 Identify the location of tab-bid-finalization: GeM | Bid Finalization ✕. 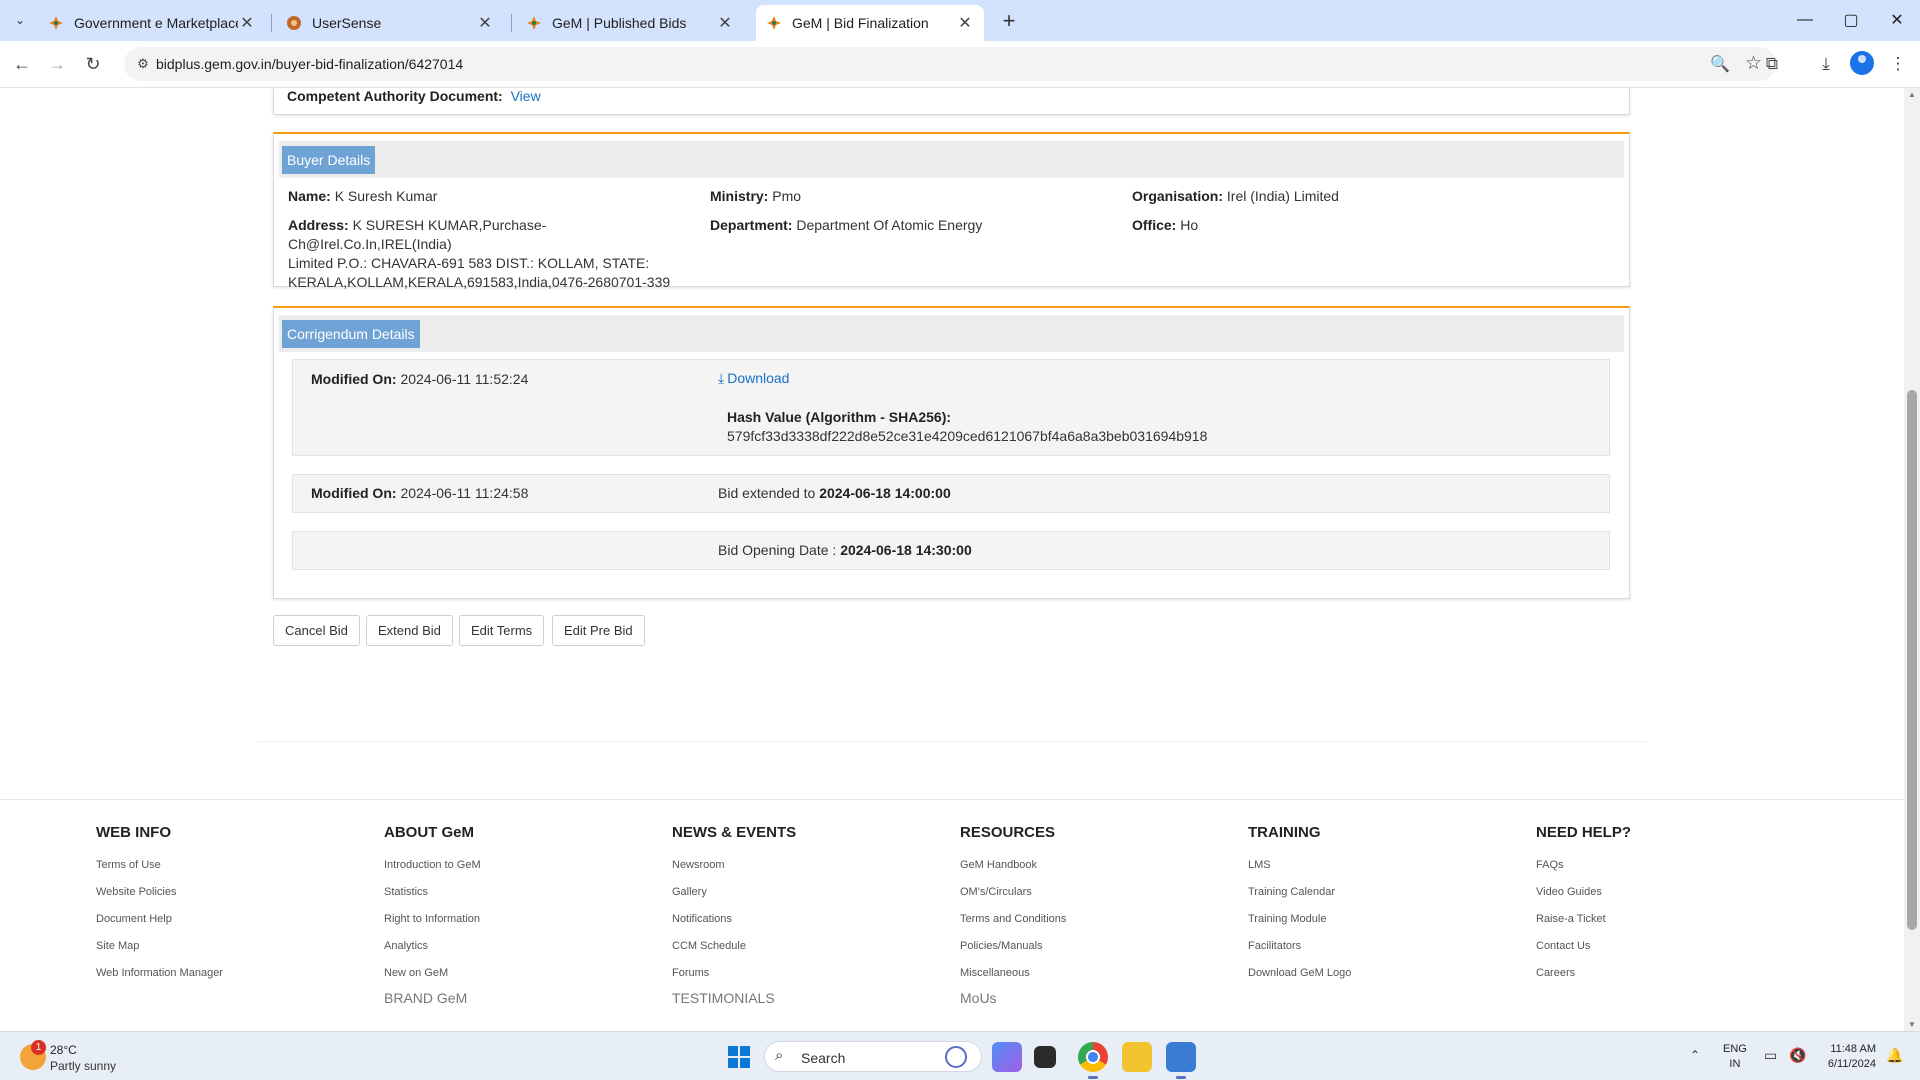
(870, 23).